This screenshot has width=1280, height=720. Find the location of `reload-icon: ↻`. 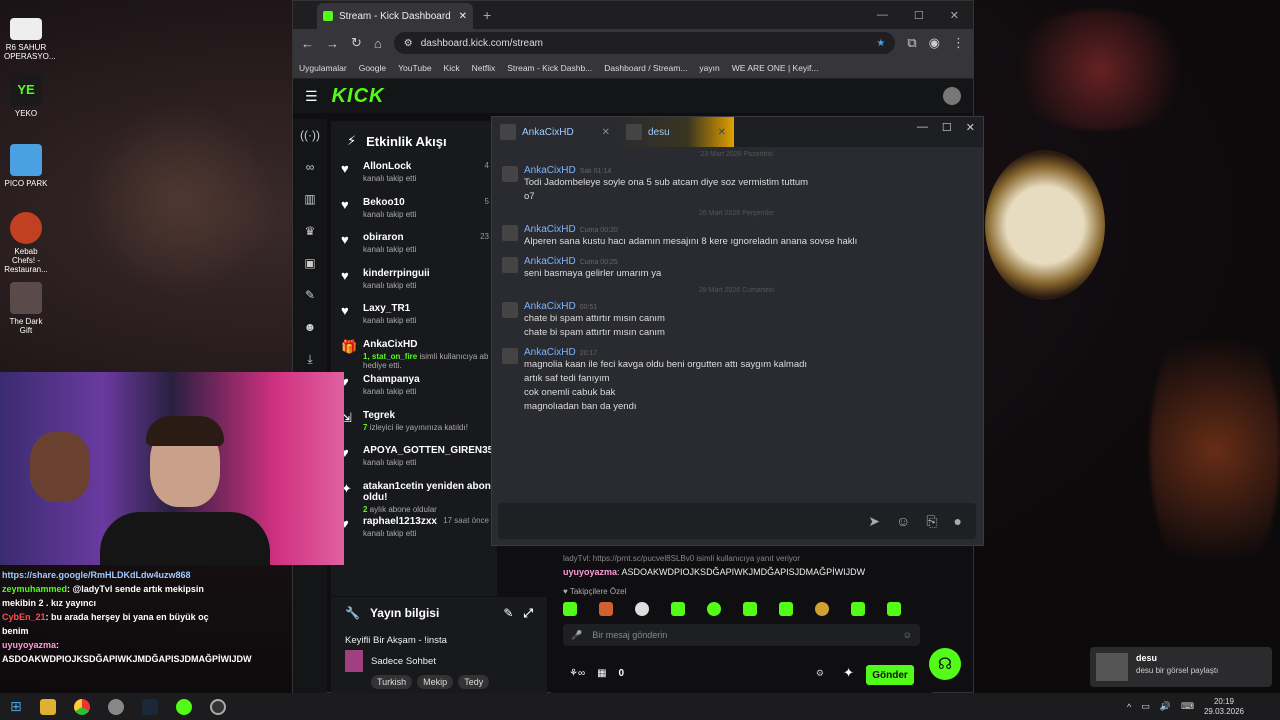

reload-icon: ↻ is located at coordinates (356, 43).